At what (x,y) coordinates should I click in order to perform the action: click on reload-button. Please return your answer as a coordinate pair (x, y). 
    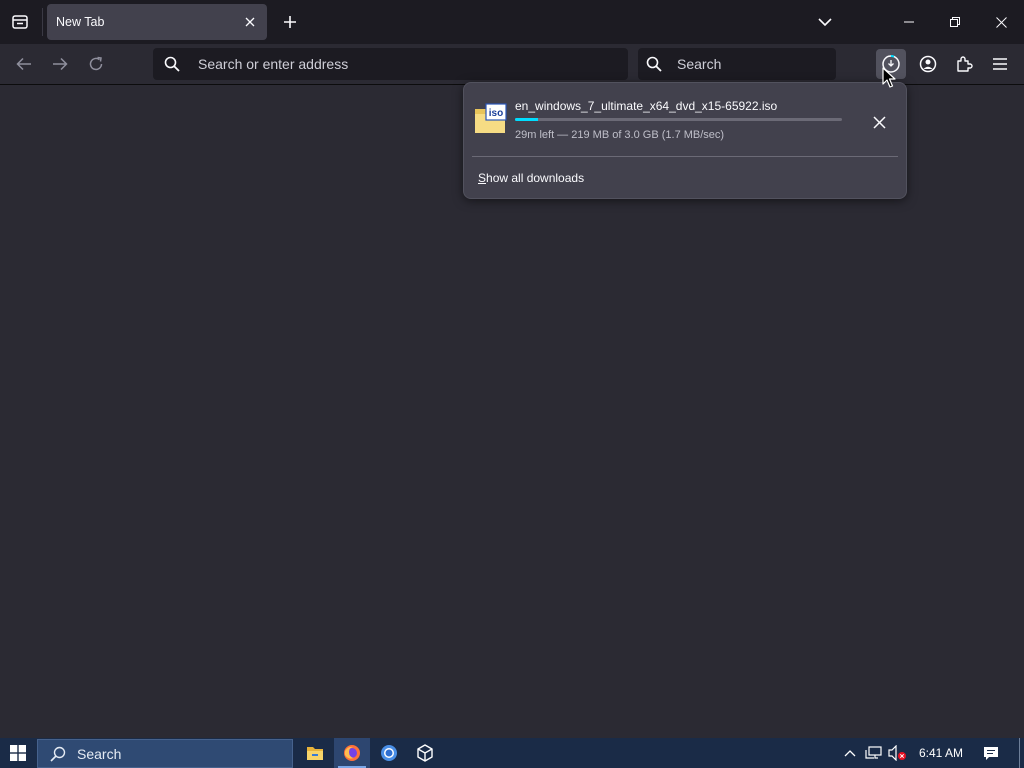
    Looking at the image, I should click on (96, 64).